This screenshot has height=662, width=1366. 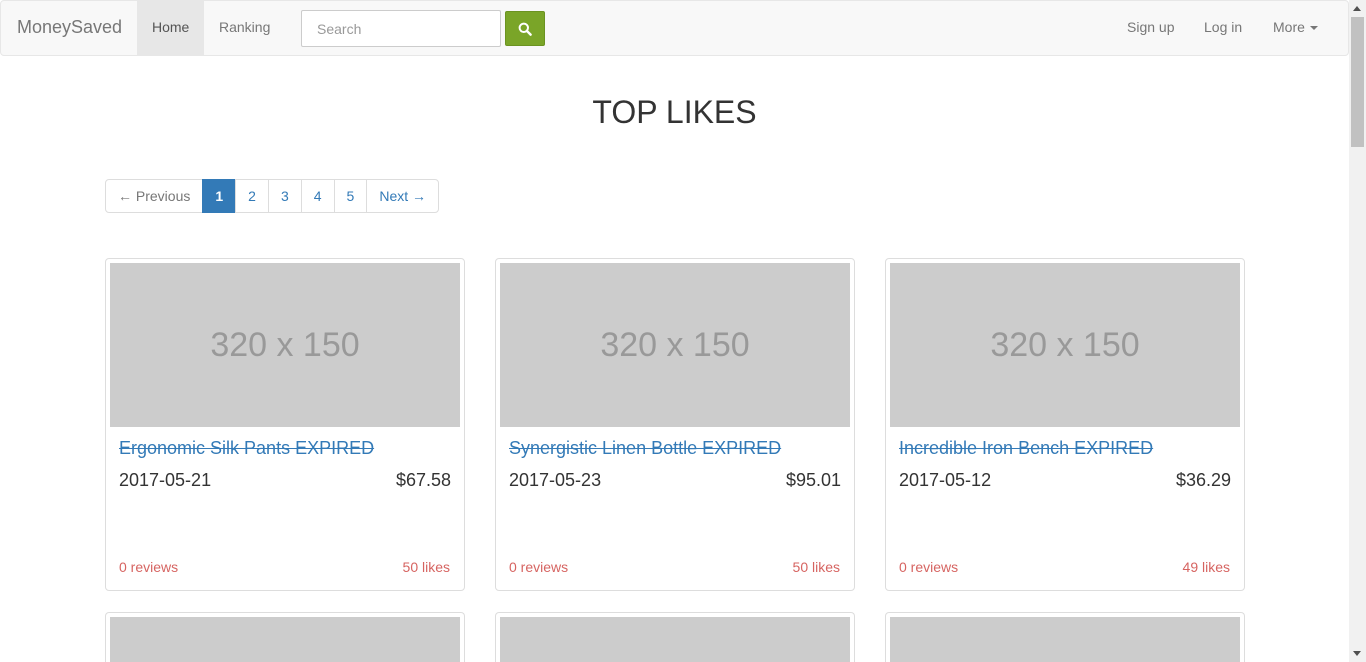 I want to click on deal-date: 2017-05-12, so click(x=945, y=480).